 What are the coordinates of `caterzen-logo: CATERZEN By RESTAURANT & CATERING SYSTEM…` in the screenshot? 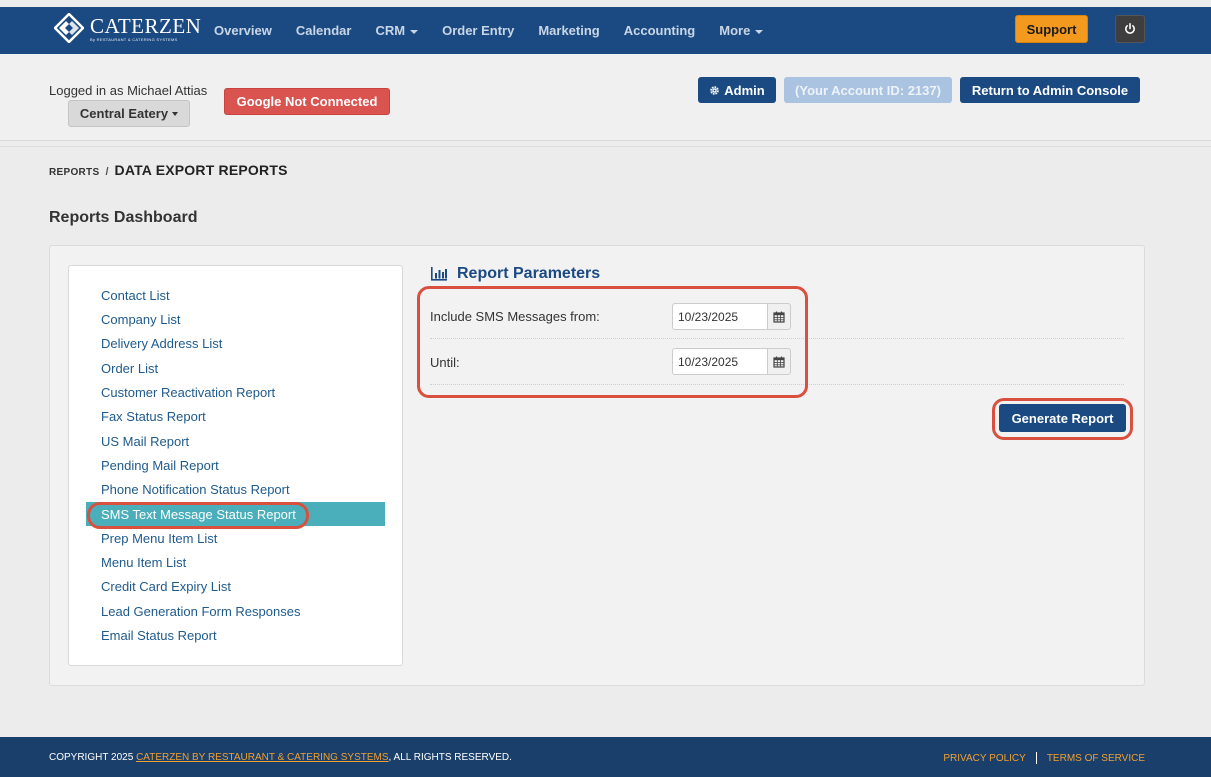 It's located at (127, 28).